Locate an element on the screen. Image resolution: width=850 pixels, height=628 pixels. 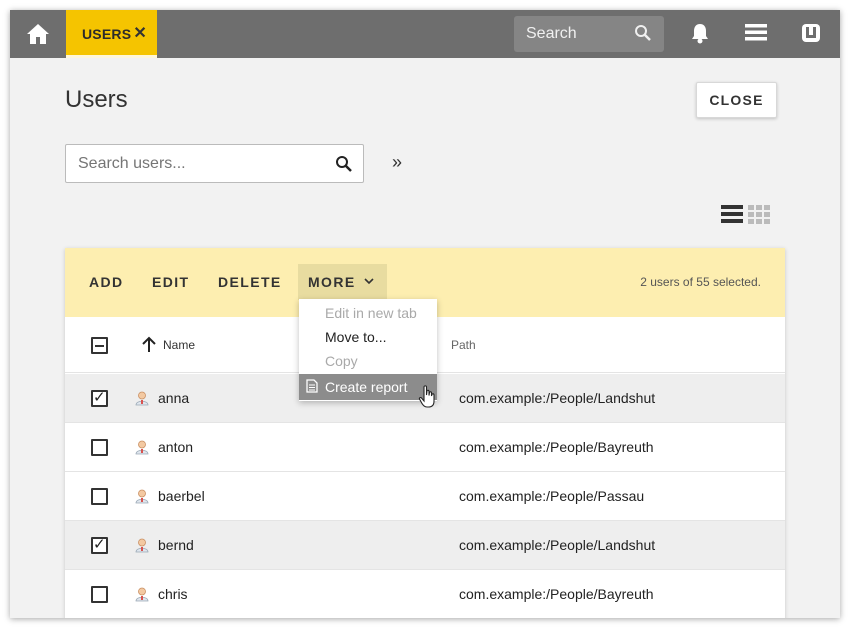
table-row: ✓ bernd com.example:/People/Landshut is located at coordinates (425, 545).